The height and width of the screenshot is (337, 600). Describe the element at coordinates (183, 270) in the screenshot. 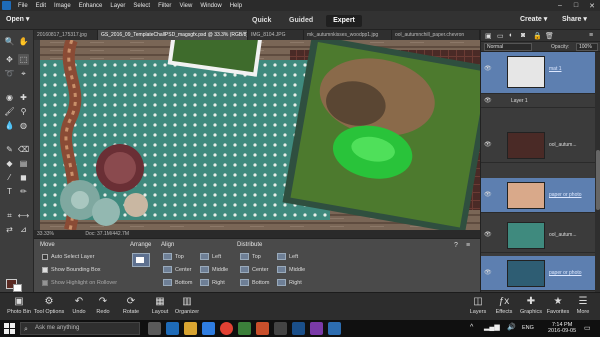

I see `align-center-label: Center` at that location.